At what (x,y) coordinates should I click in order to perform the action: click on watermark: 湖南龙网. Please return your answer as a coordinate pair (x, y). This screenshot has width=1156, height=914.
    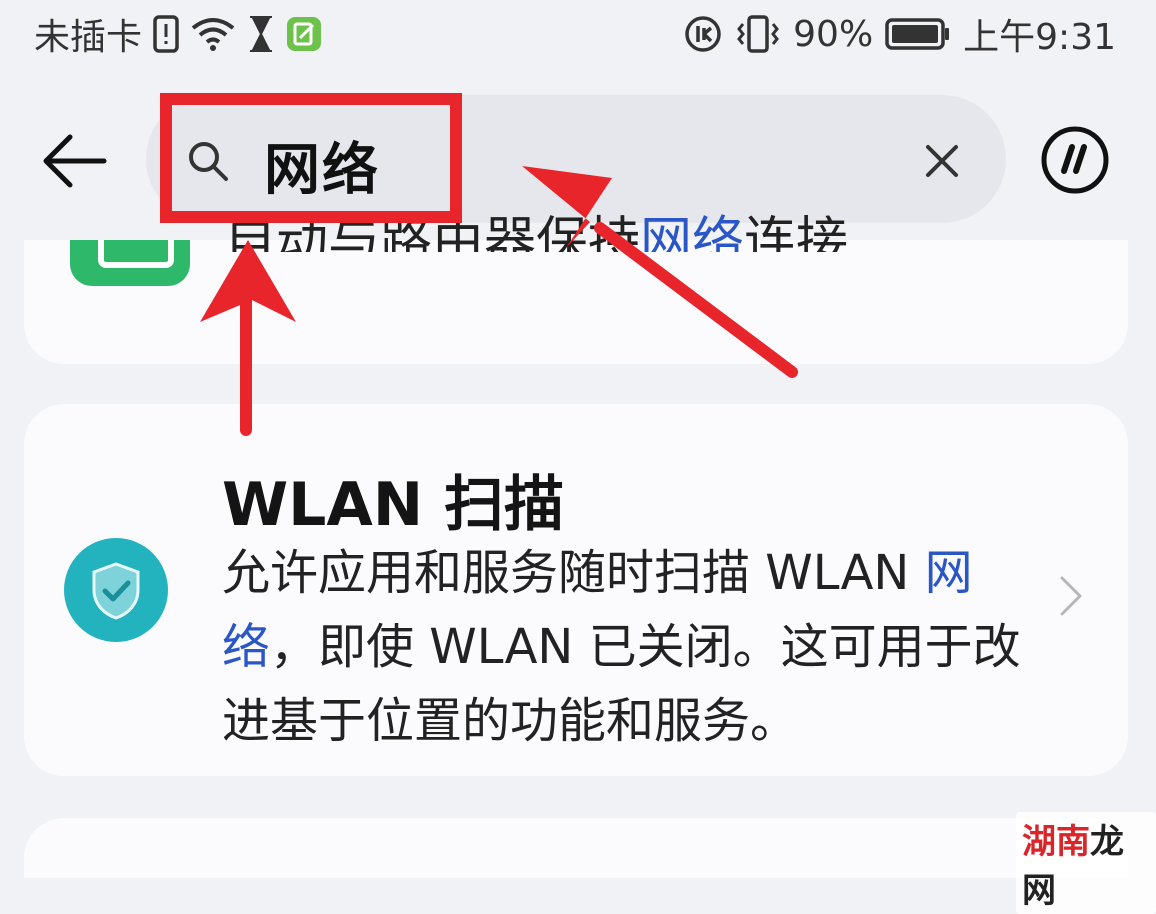
    Looking at the image, I should click on (1086, 863).